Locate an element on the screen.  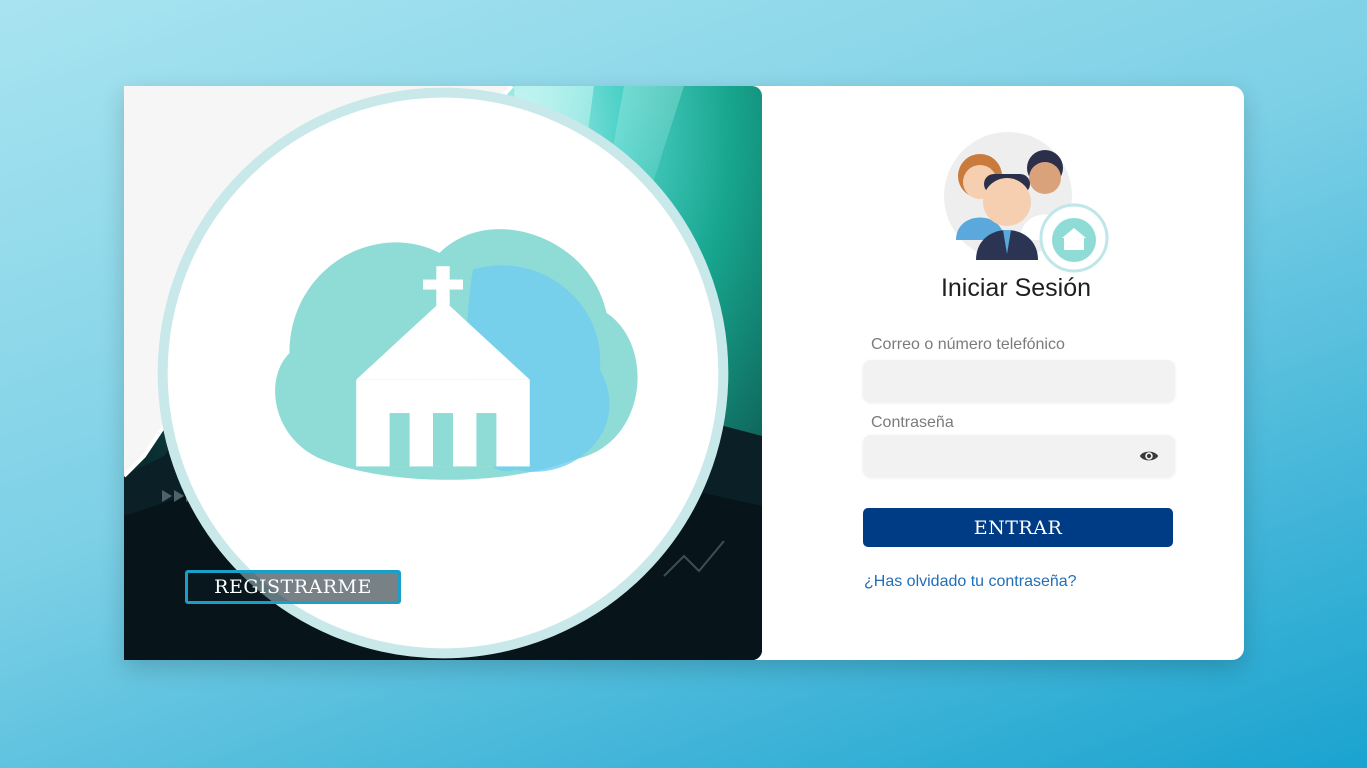
login-title: Iniciar Sesión is located at coordinates (1016, 288).